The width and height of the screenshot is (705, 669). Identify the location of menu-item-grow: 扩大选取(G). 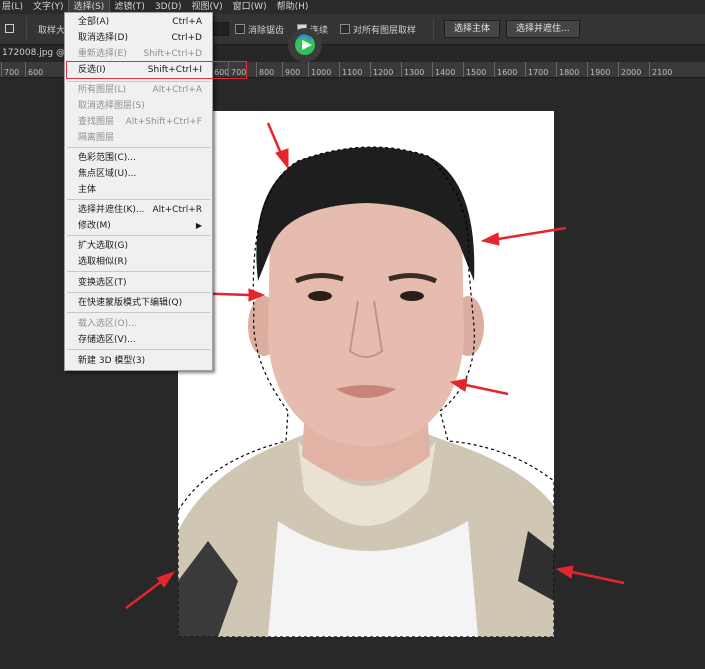
(142, 246).